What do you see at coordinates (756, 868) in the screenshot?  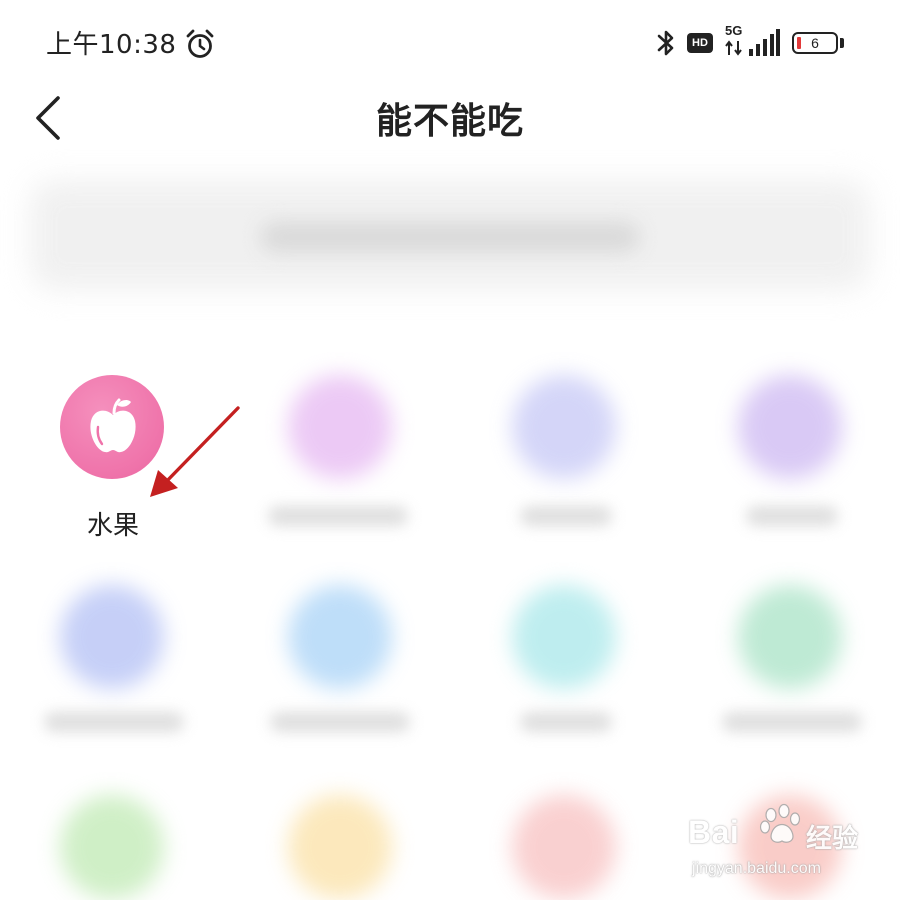 I see `watermark-url: jingyan.baidu.com` at bounding box center [756, 868].